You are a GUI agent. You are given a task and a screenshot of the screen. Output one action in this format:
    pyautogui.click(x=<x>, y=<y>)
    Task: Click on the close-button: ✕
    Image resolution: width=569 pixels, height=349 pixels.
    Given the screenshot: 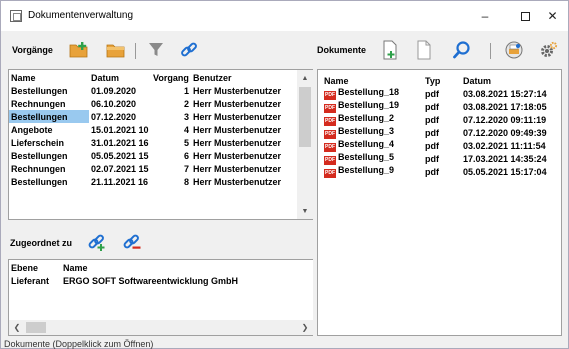 What is the action you would take?
    pyautogui.click(x=552, y=16)
    